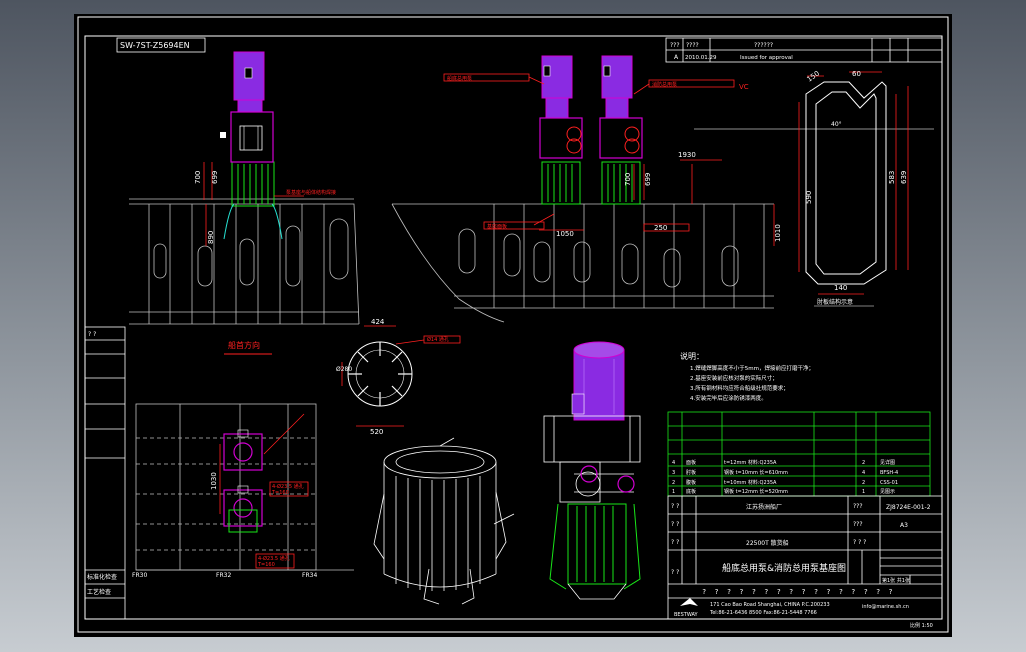  What do you see at coordinates (344, 369) in the screenshot?
I see `circle-dim-left: Ø280` at bounding box center [344, 369].